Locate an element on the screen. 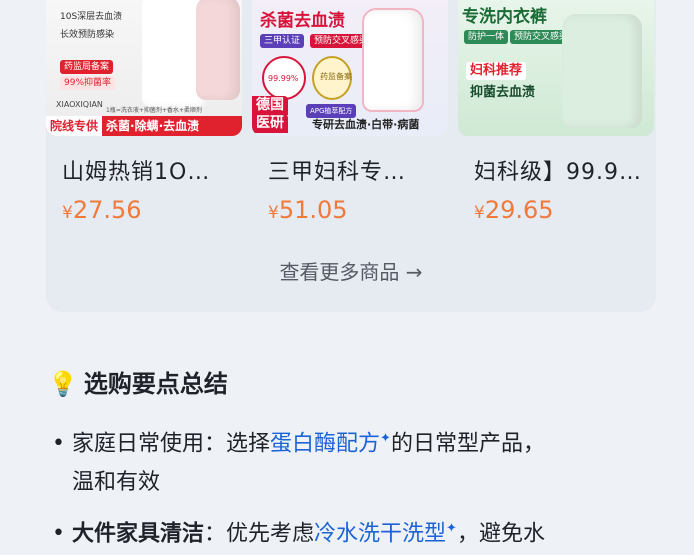 The height and width of the screenshot is (555, 694). image-text: 专研去血渍·白带·病菌 is located at coordinates (366, 124).